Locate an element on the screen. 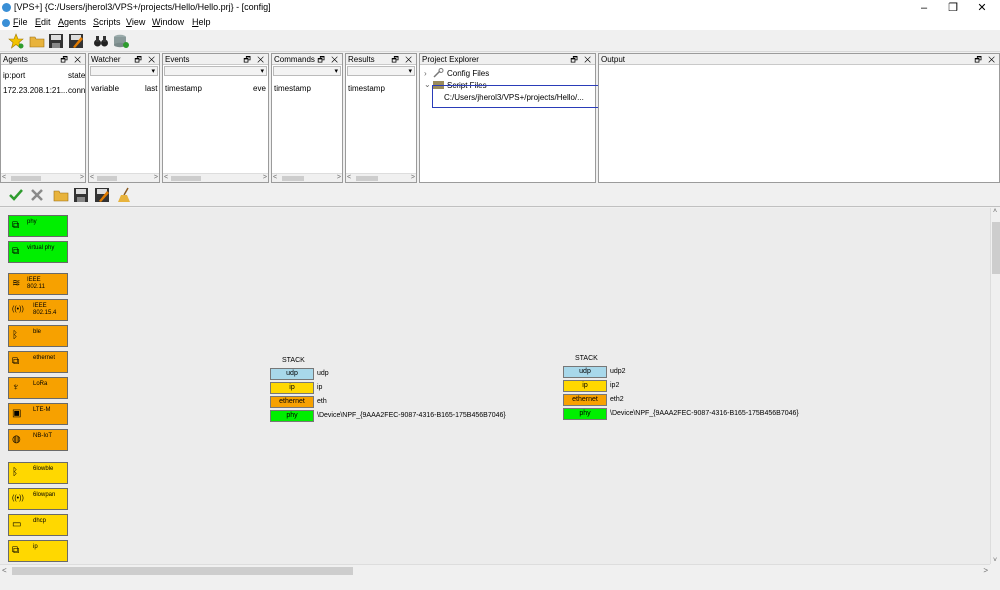 The width and height of the screenshot is (1000, 590). palette-ip: ⧉ ip is located at coordinates (38, 551).